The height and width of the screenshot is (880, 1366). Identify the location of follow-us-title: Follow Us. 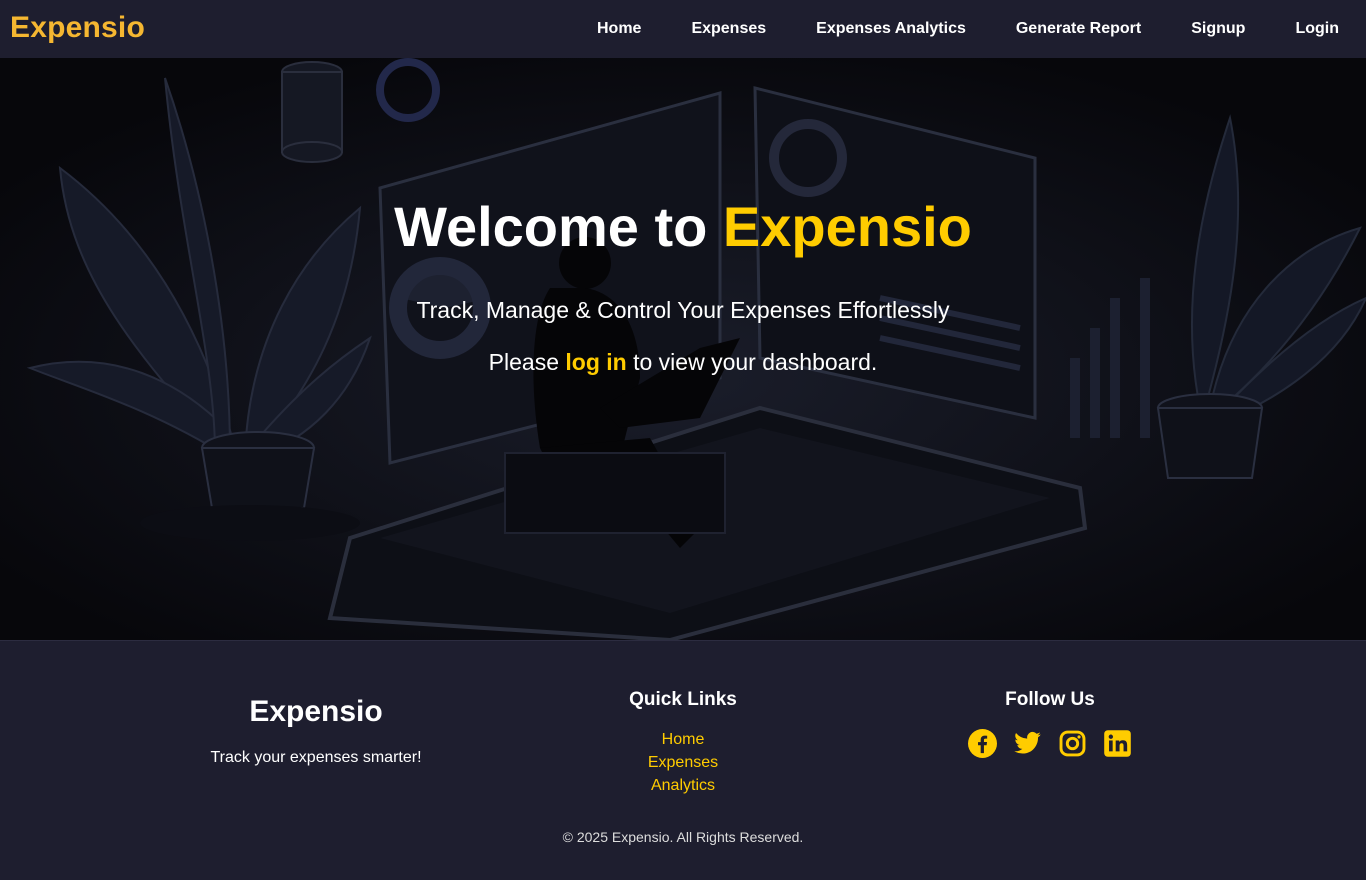
(1050, 699).